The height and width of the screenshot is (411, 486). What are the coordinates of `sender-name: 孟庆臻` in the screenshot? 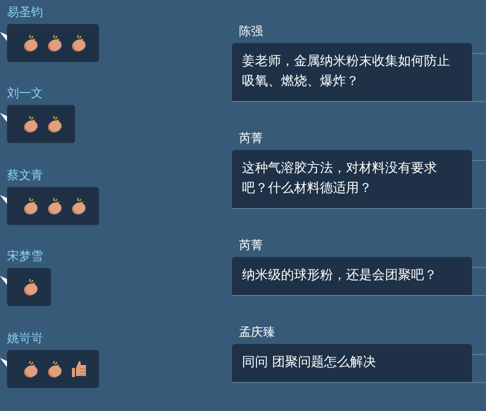 It's located at (257, 332).